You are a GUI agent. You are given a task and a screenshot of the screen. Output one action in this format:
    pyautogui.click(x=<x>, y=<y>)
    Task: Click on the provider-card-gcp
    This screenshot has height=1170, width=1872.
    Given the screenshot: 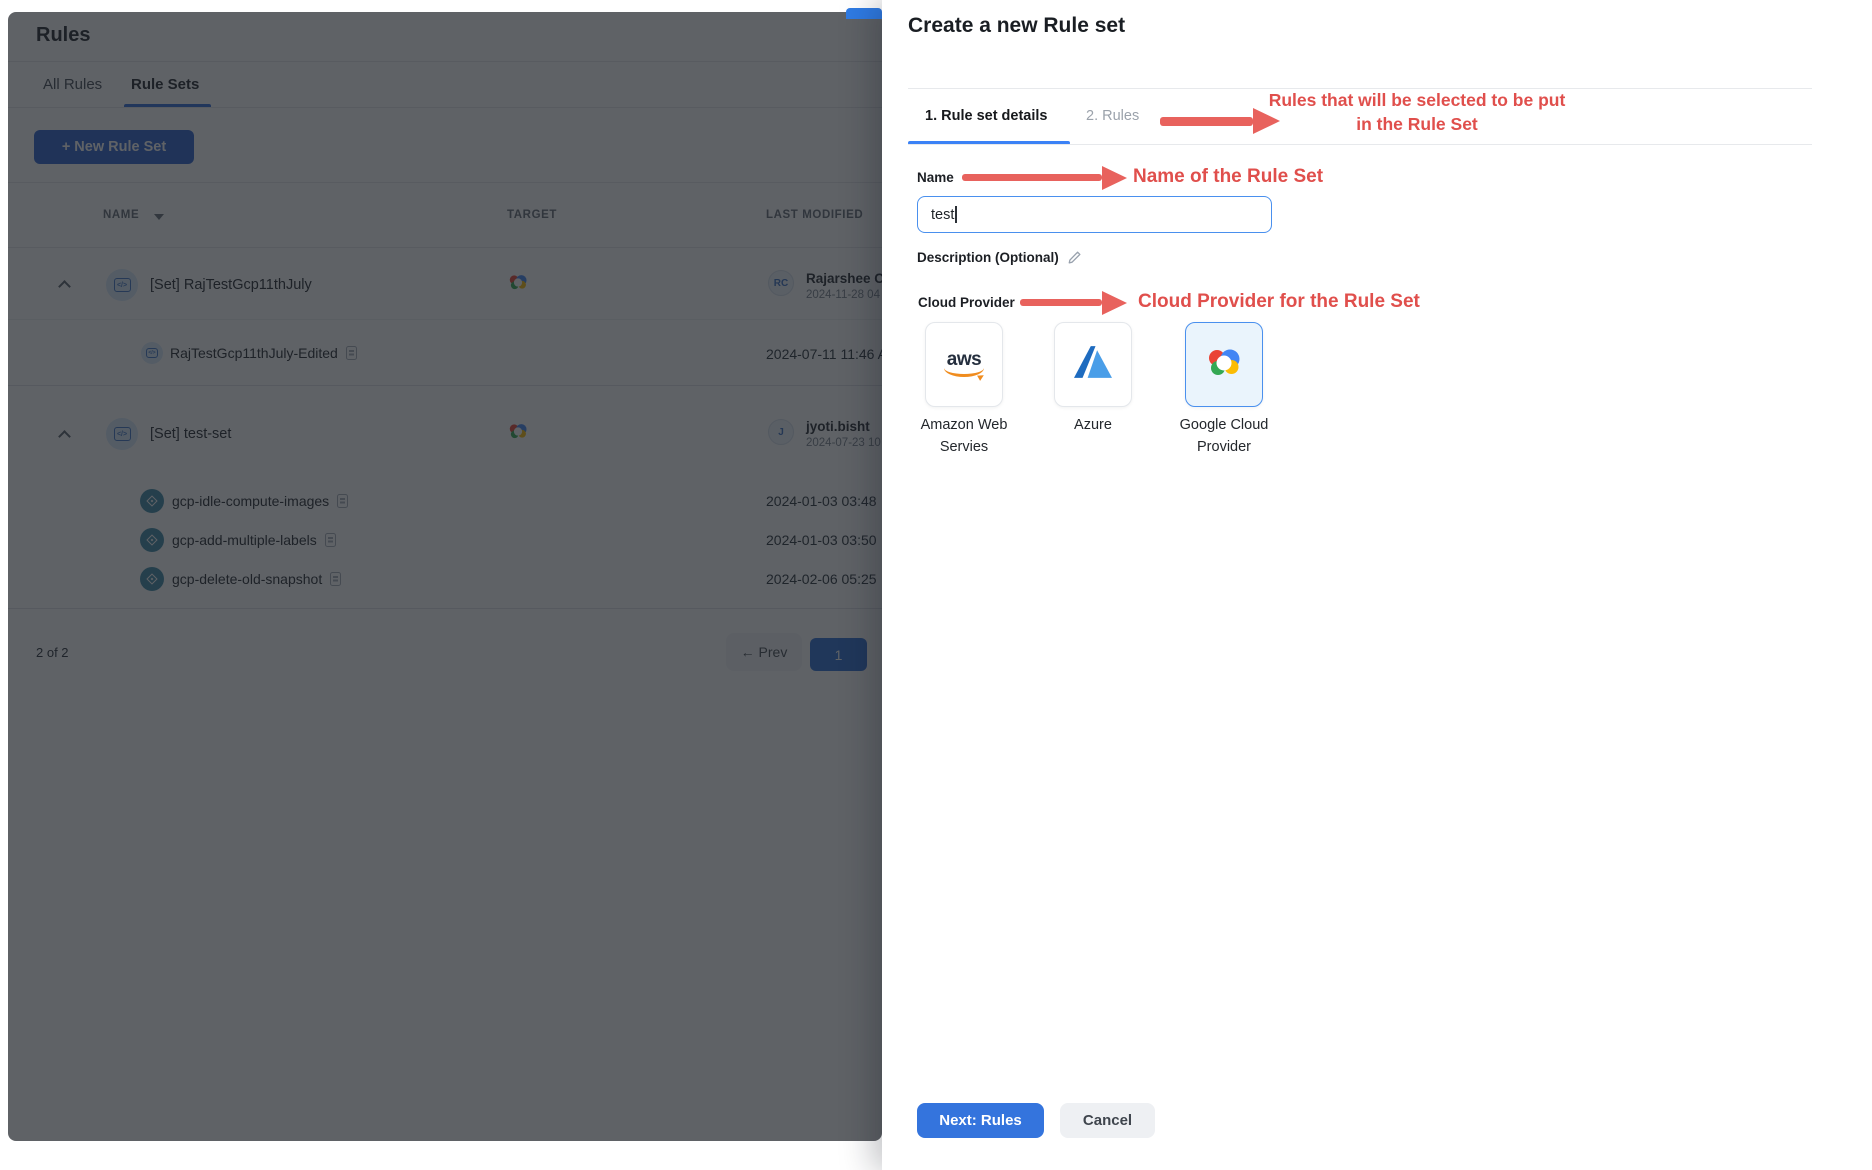 What is the action you would take?
    pyautogui.click(x=1224, y=364)
    